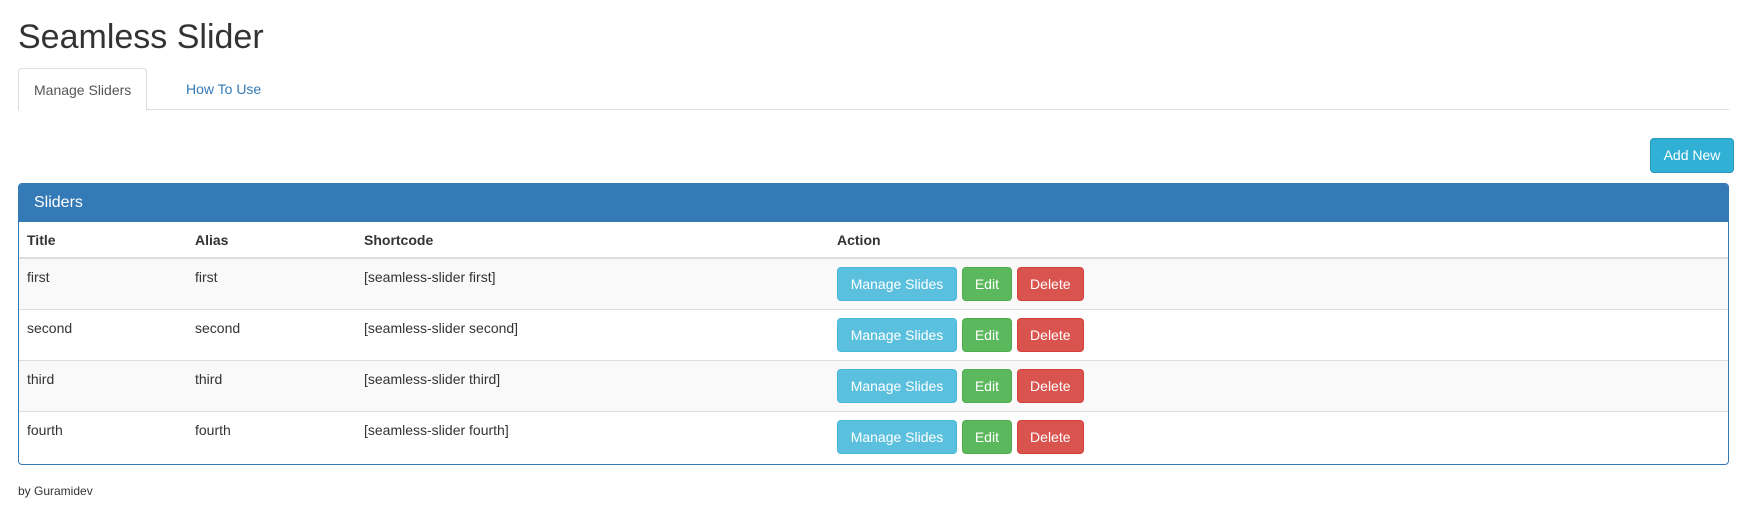 This screenshot has height=526, width=1756. I want to click on tab-bar: Manage Sliders How To Use, so click(873, 89).